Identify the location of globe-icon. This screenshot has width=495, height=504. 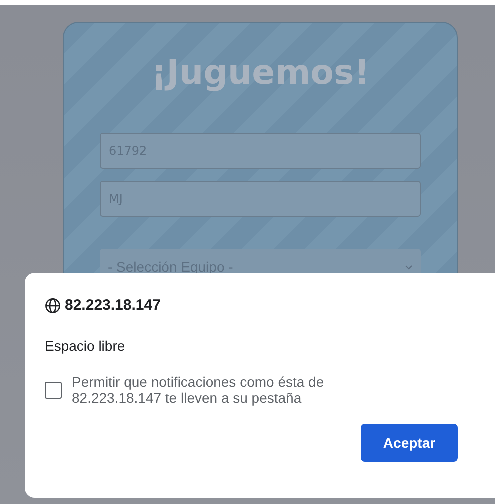
(53, 306).